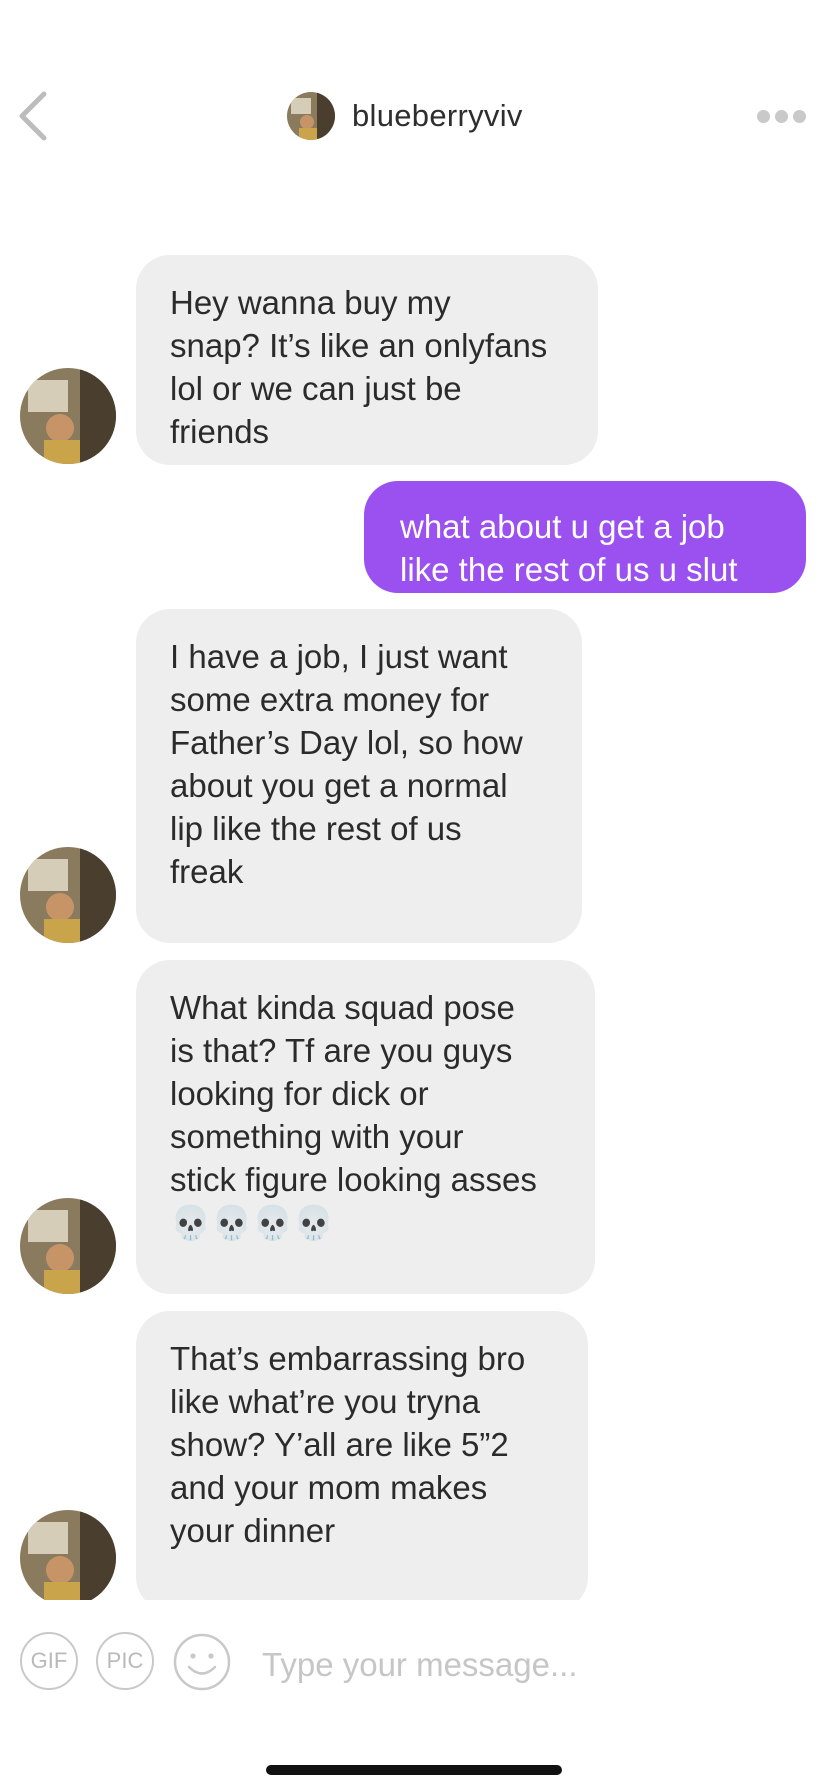 This screenshot has width=828, height=1792. I want to click on message-composer: GIF PIC, so click(414, 1660).